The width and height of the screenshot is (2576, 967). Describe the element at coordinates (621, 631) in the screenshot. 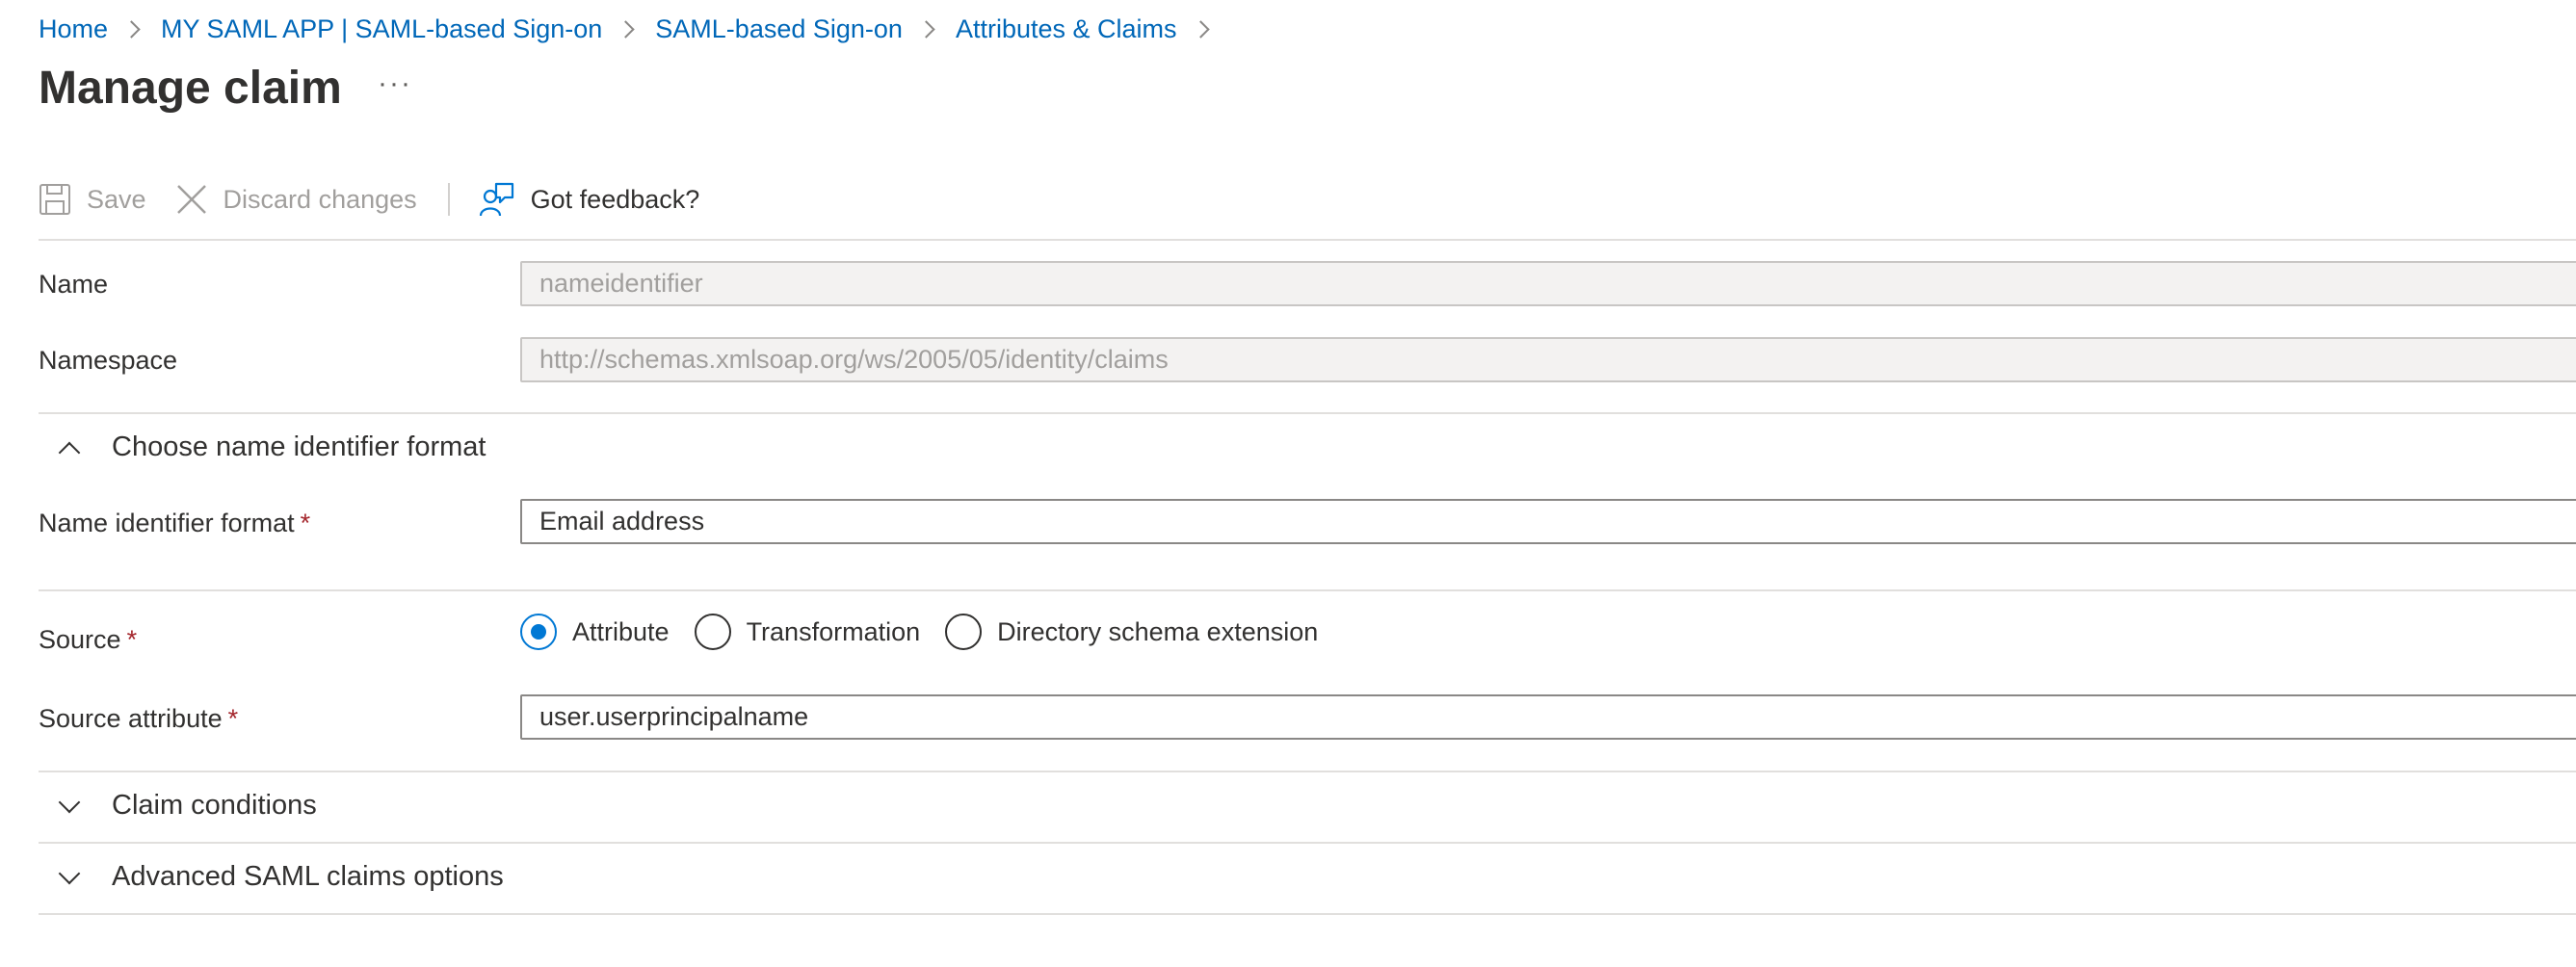

I see `radio-label: Attribute` at that location.